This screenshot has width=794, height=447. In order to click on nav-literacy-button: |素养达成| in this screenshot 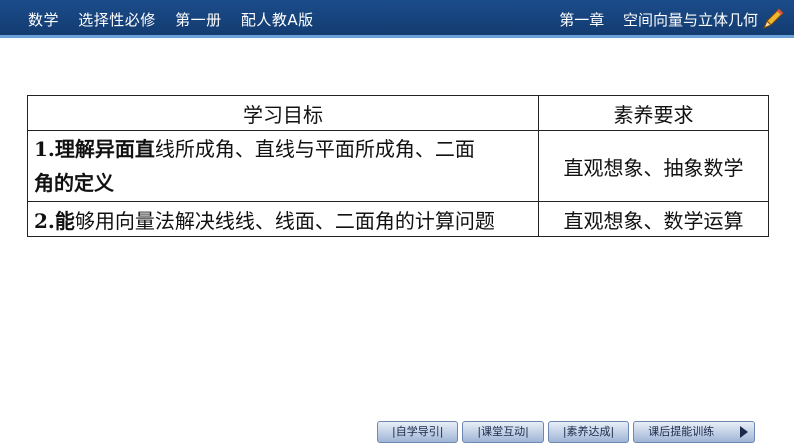, I will do `click(588, 432)`.